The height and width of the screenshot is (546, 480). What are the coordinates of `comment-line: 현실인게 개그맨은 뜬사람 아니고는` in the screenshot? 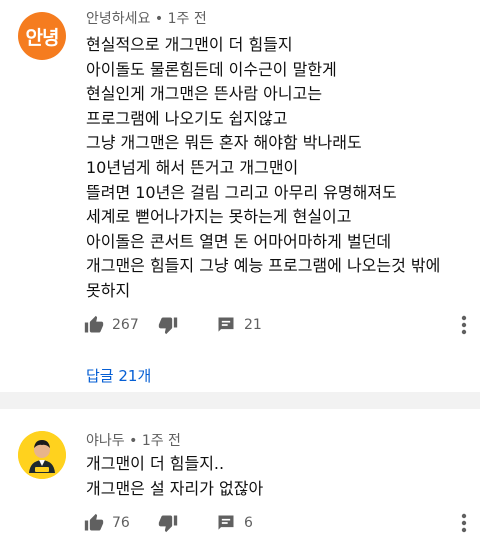 It's located at (204, 94).